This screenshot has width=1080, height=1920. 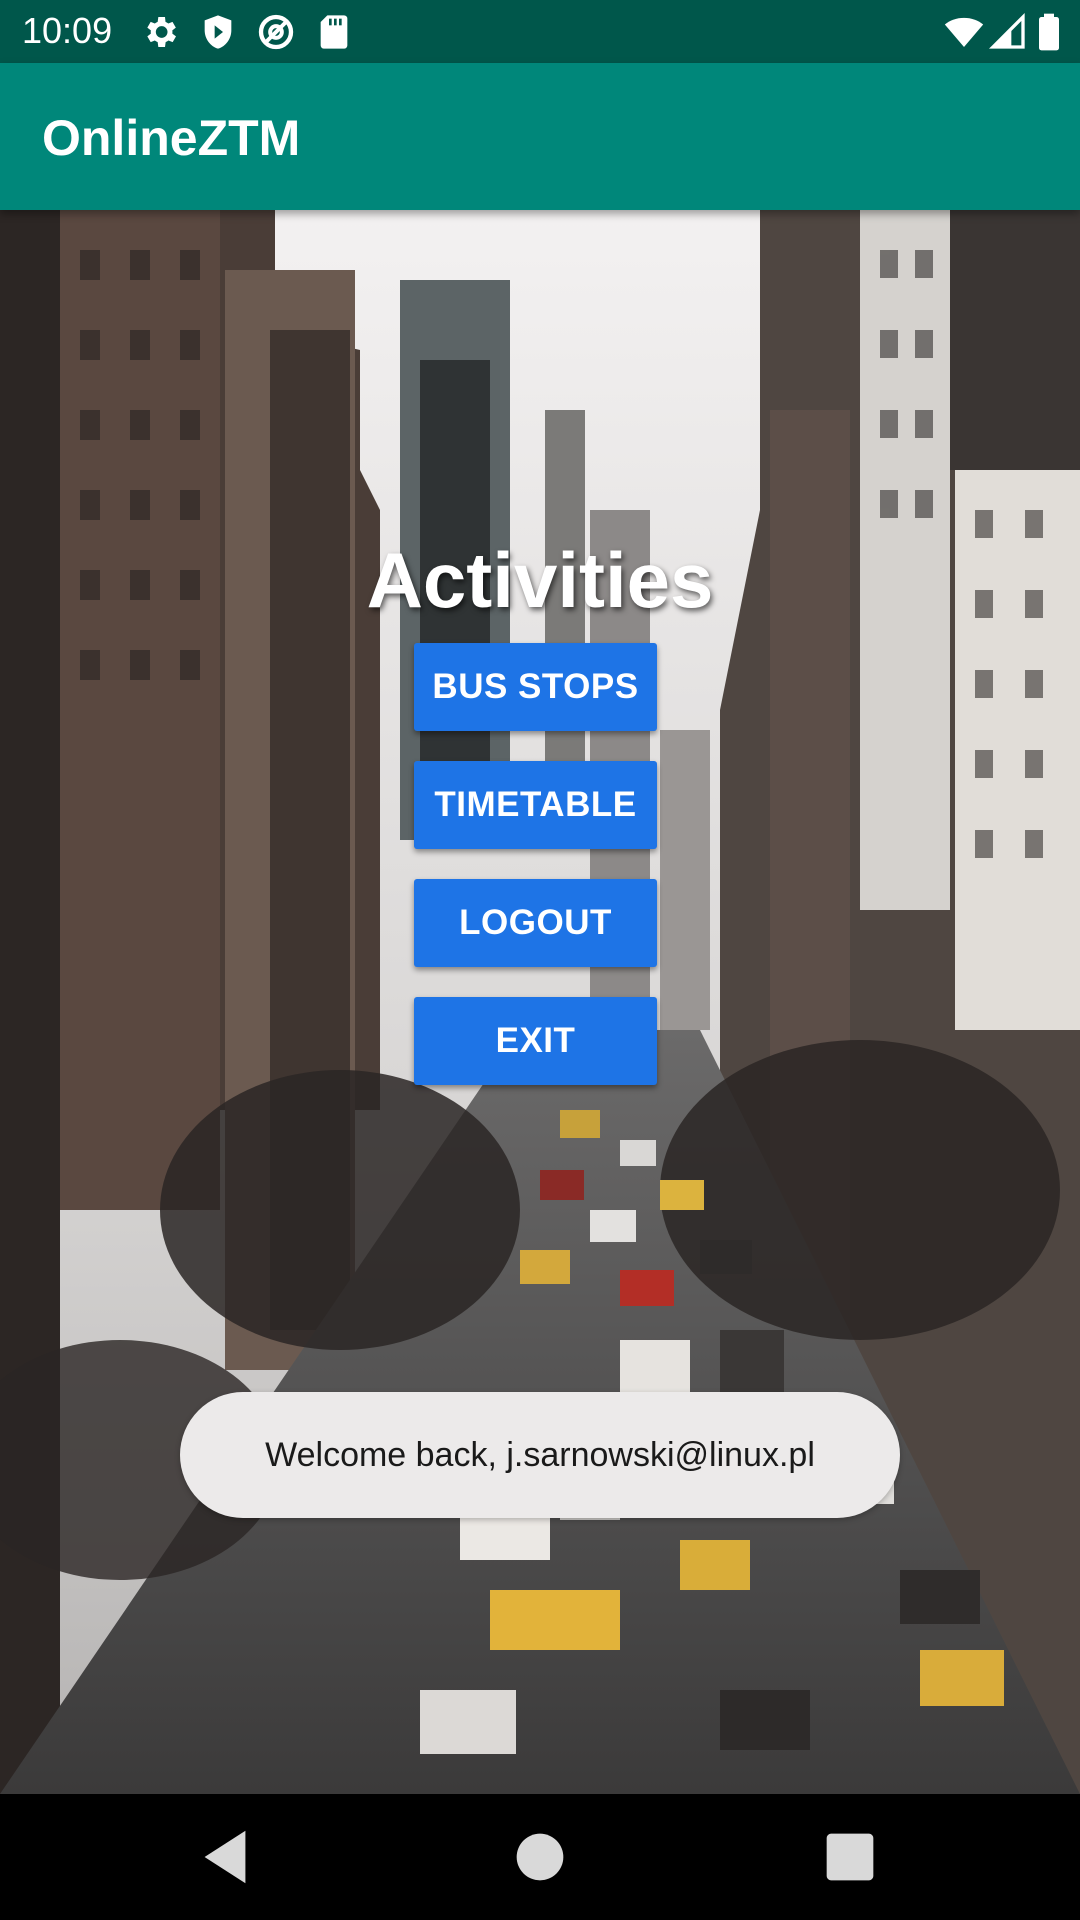 I want to click on toast-message: Welcome back, j.sarnowski@linux.pl, so click(x=540, y=1454).